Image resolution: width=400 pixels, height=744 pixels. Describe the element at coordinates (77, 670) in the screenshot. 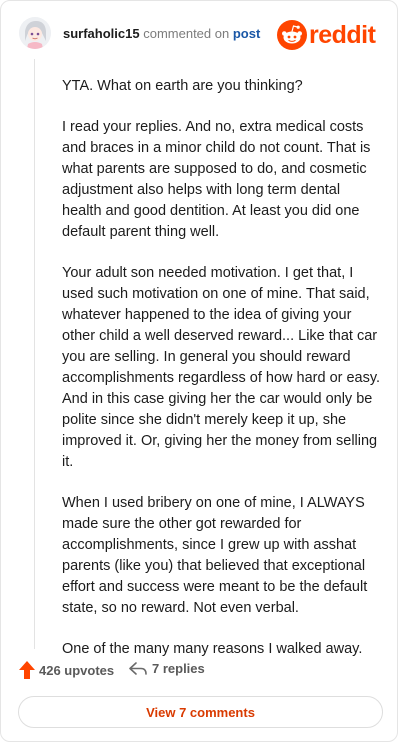

I see `upvote-count: 426 upvotes` at that location.